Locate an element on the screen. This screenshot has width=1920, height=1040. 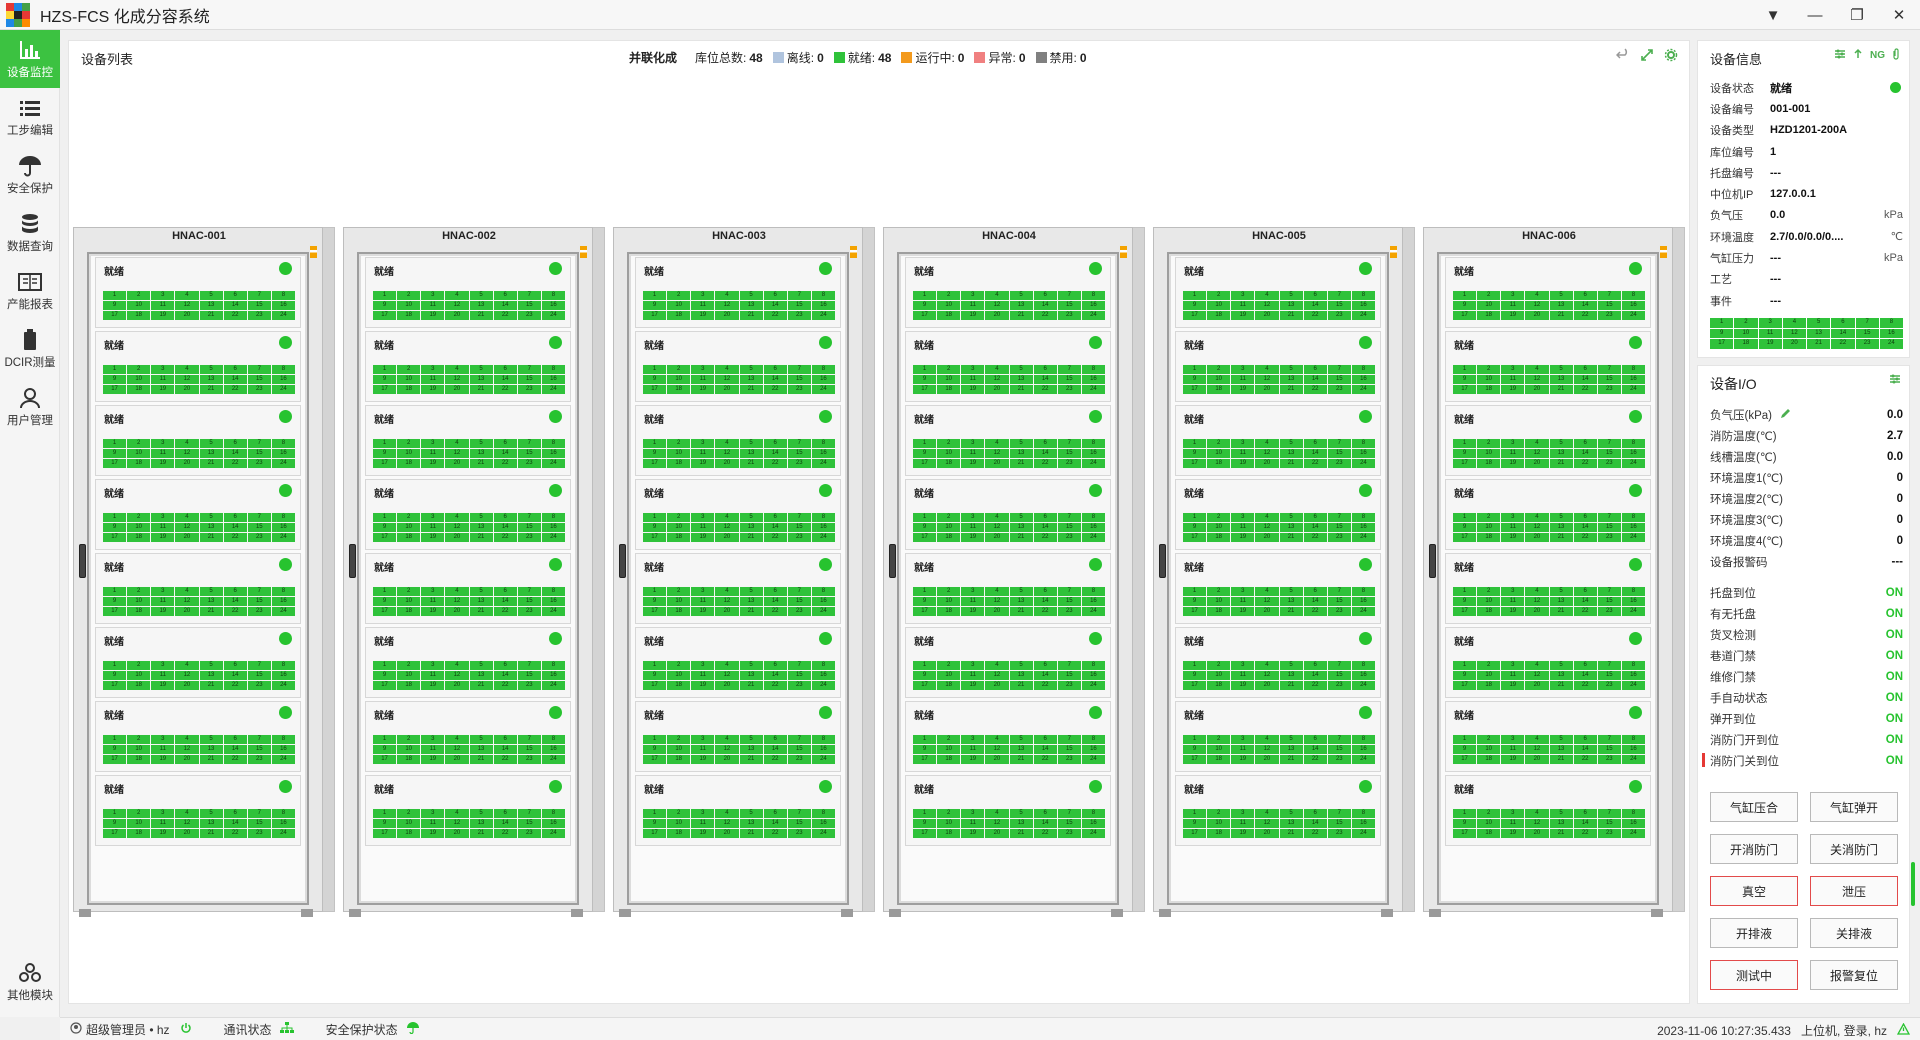
battery-cell: 15 is located at coordinates (1609, 823).